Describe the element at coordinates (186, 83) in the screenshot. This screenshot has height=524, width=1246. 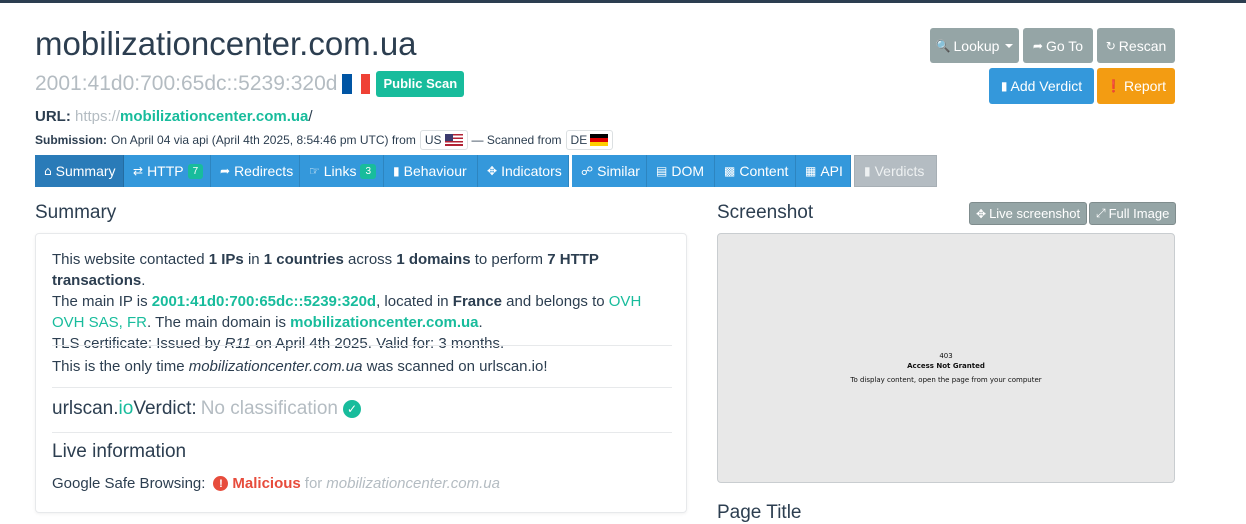
I see `main-ip: 2001:41d0:700:65dc::5239:320d` at that location.